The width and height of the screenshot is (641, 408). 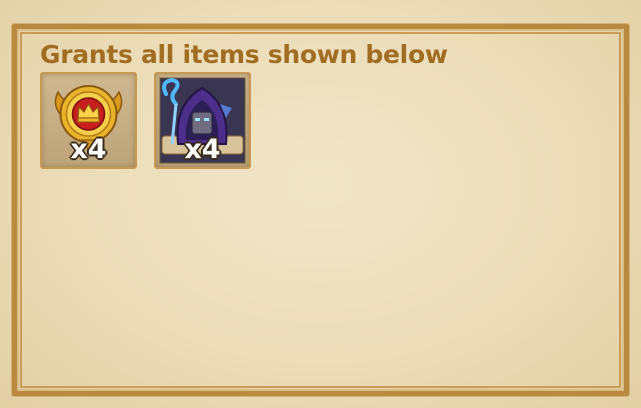 What do you see at coordinates (244, 54) in the screenshot?
I see `panel-title: Grants all items shown below` at bounding box center [244, 54].